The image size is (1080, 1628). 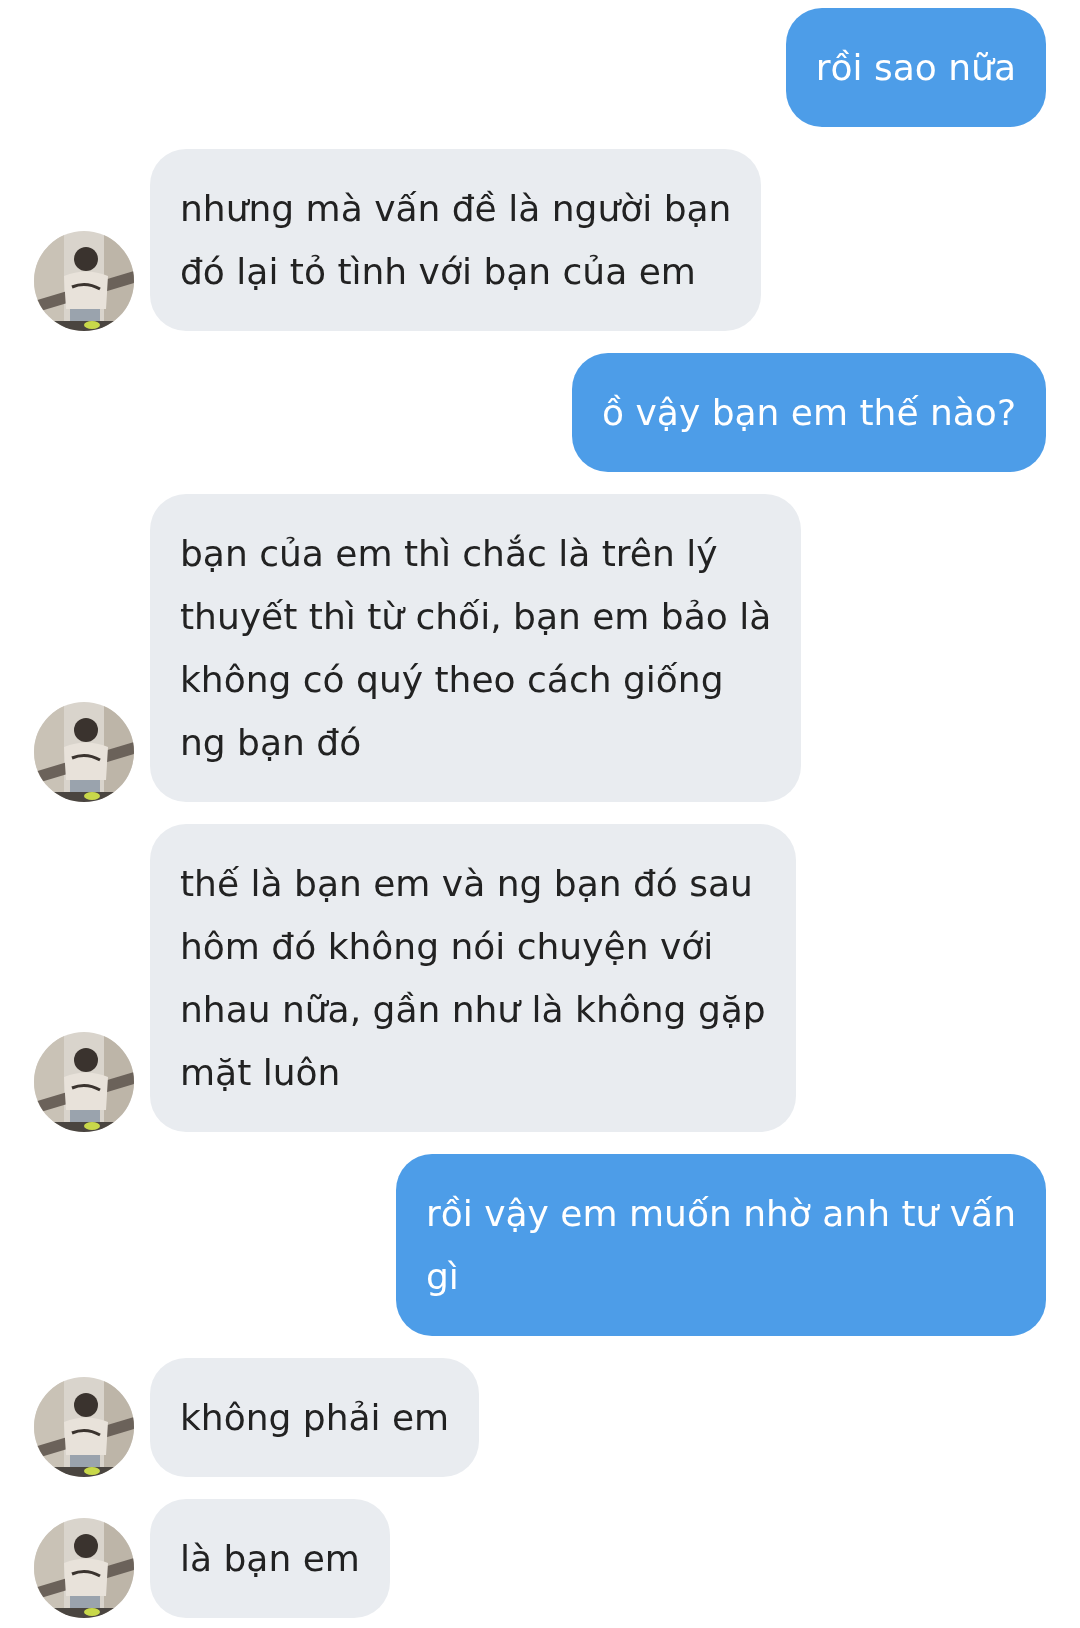 What do you see at coordinates (915, 67) in the screenshot?
I see `sent-message: rồi sao nữa` at bounding box center [915, 67].